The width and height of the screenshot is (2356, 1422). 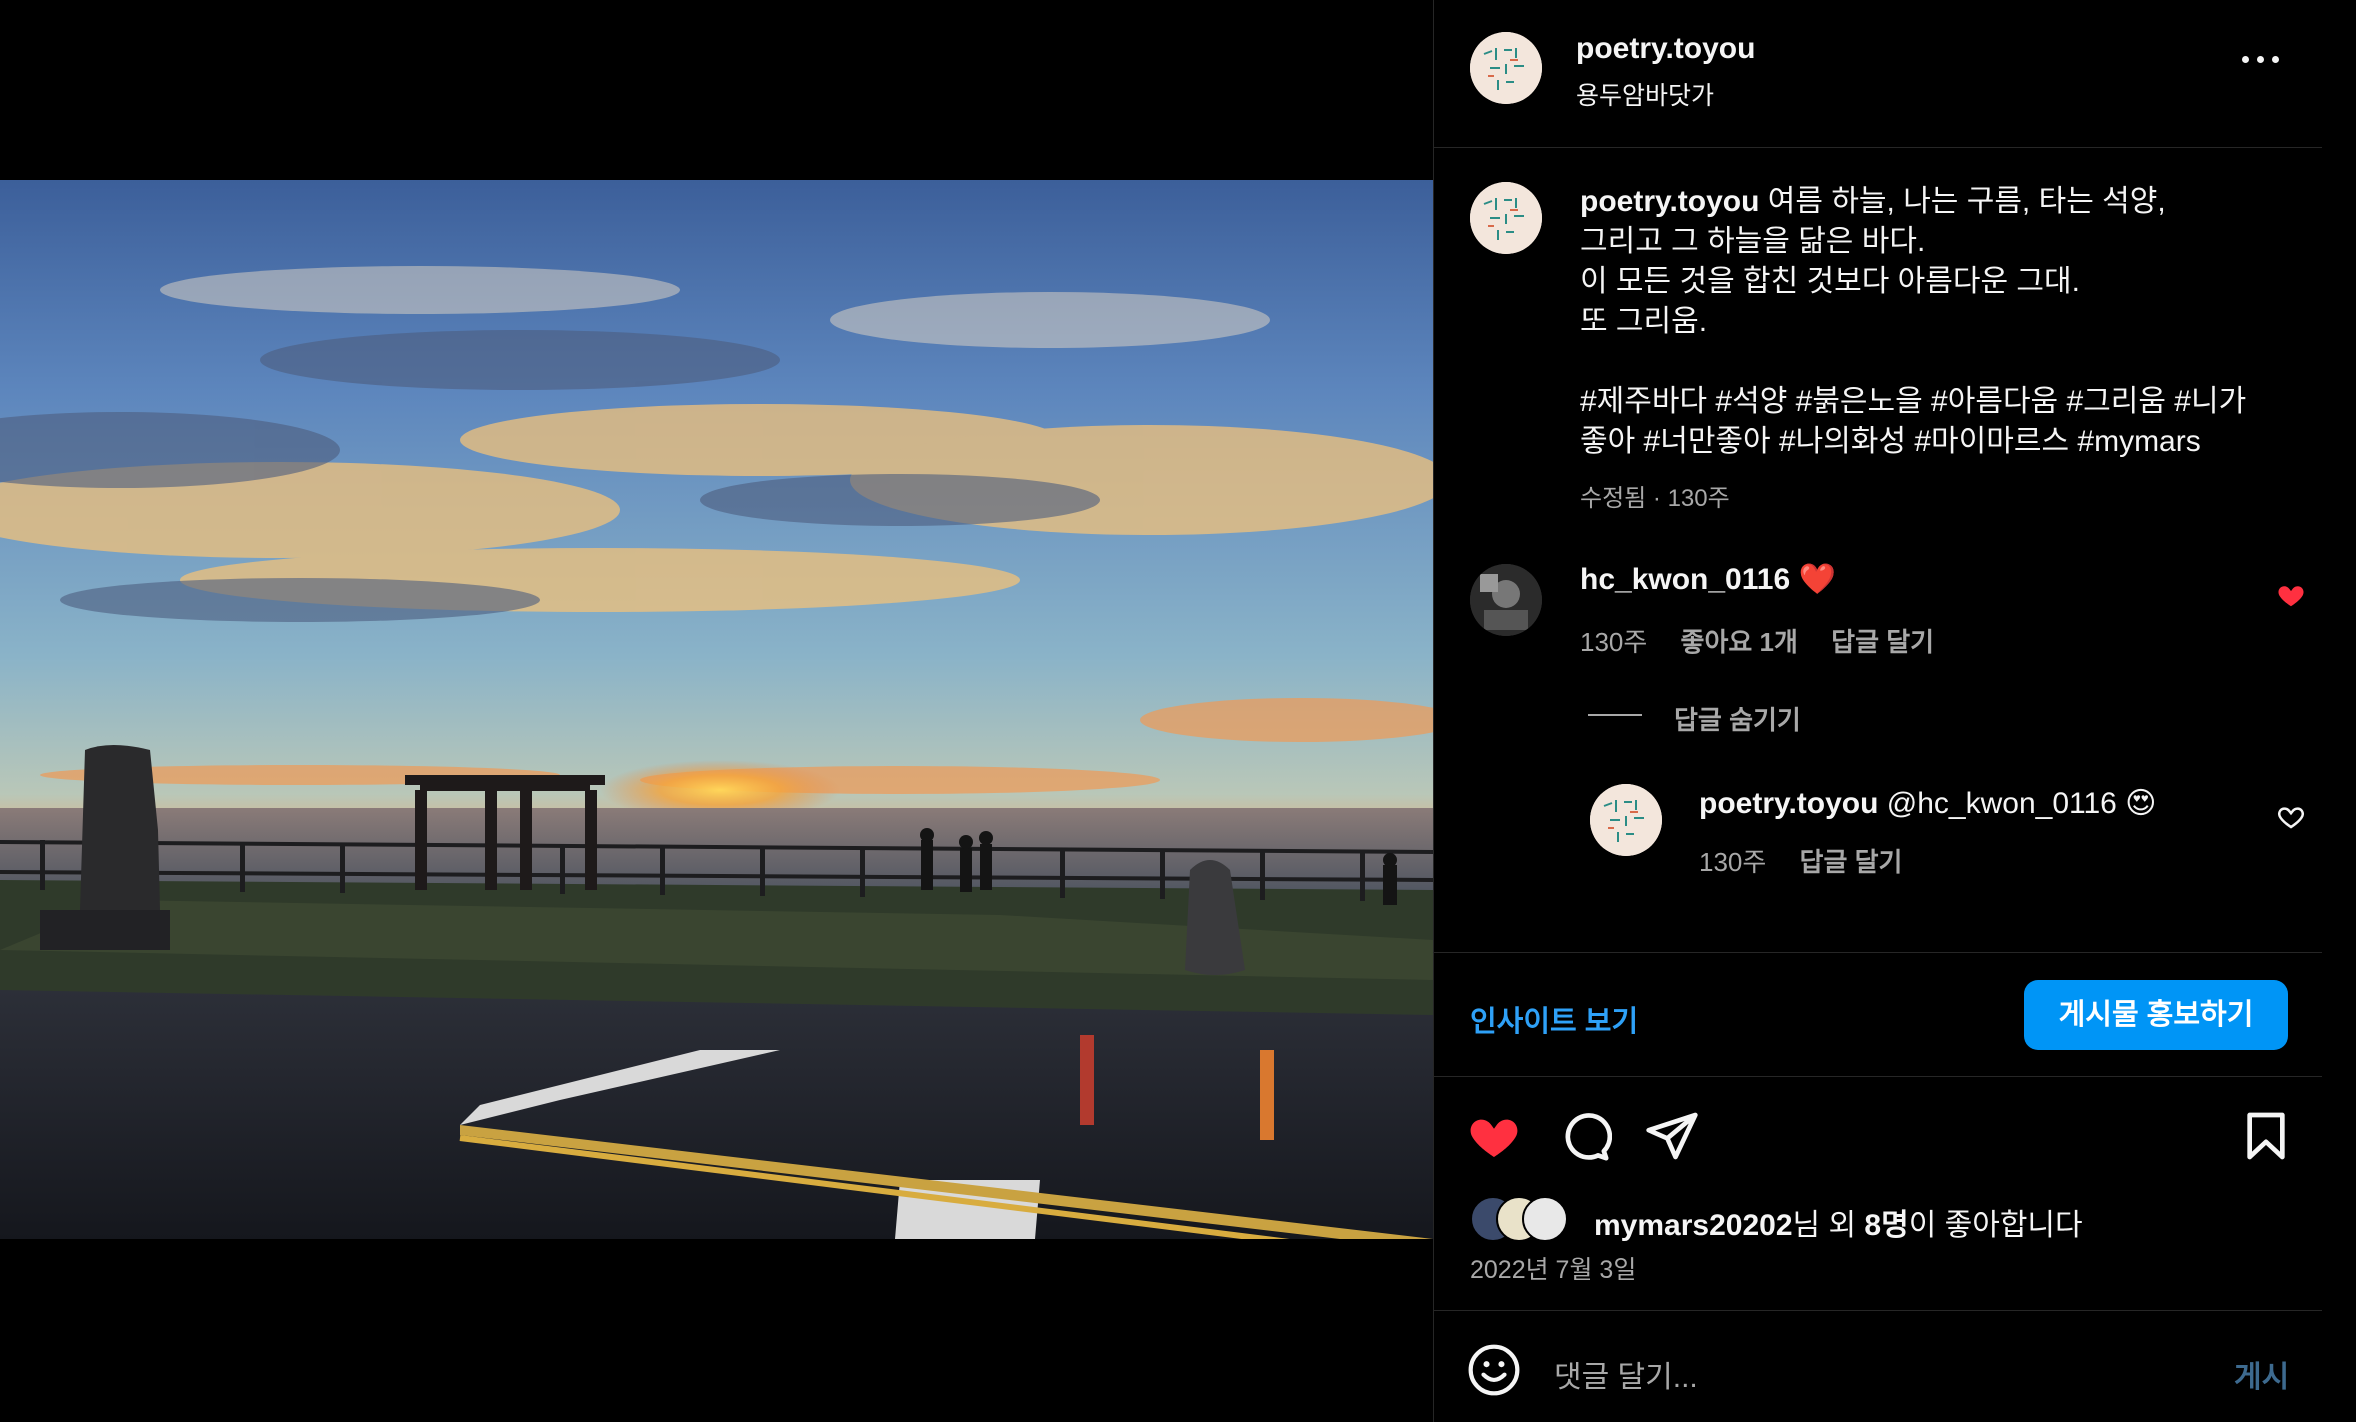 I want to click on liker-username: mymars20202, so click(x=1693, y=1225).